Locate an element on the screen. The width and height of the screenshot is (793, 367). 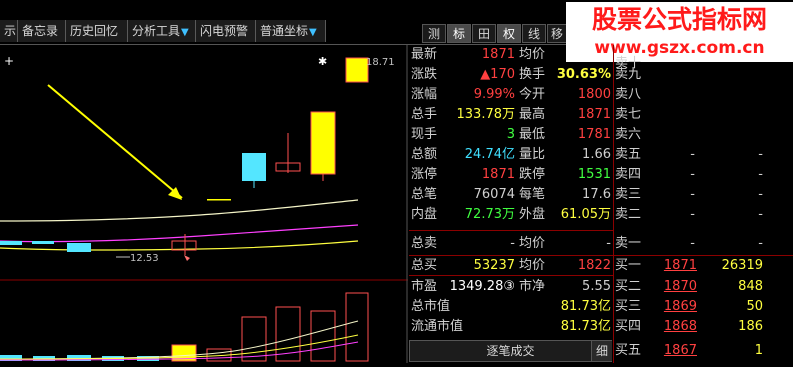
tab-line: 线 is located at coordinates (534, 33).